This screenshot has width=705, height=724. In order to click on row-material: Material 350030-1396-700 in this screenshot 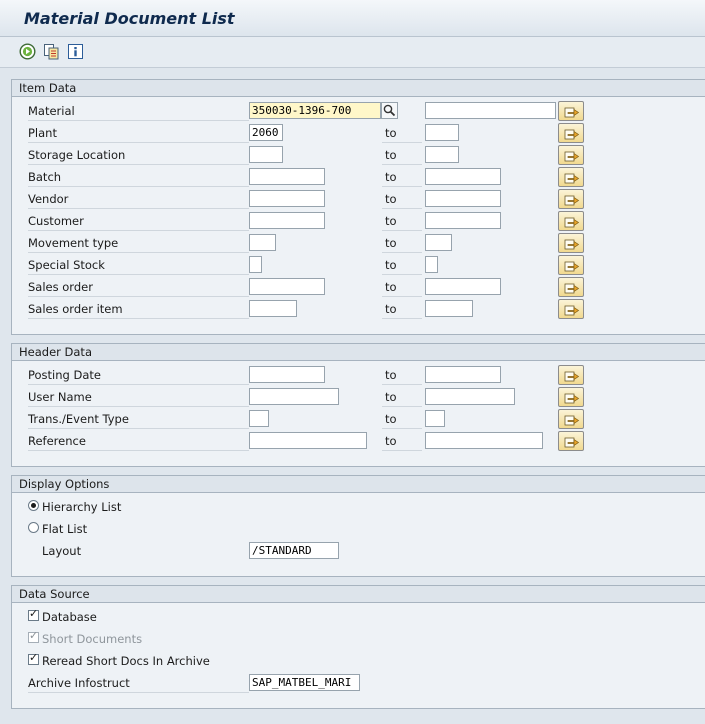, I will do `click(358, 111)`.